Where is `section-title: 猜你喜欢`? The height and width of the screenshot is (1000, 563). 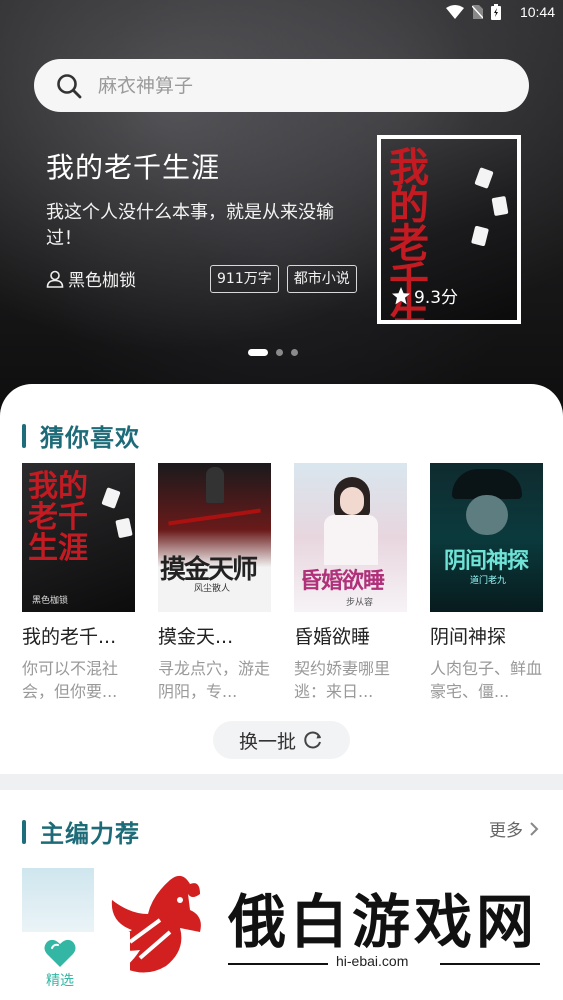
section-title: 猜你喜欢 is located at coordinates (90, 438).